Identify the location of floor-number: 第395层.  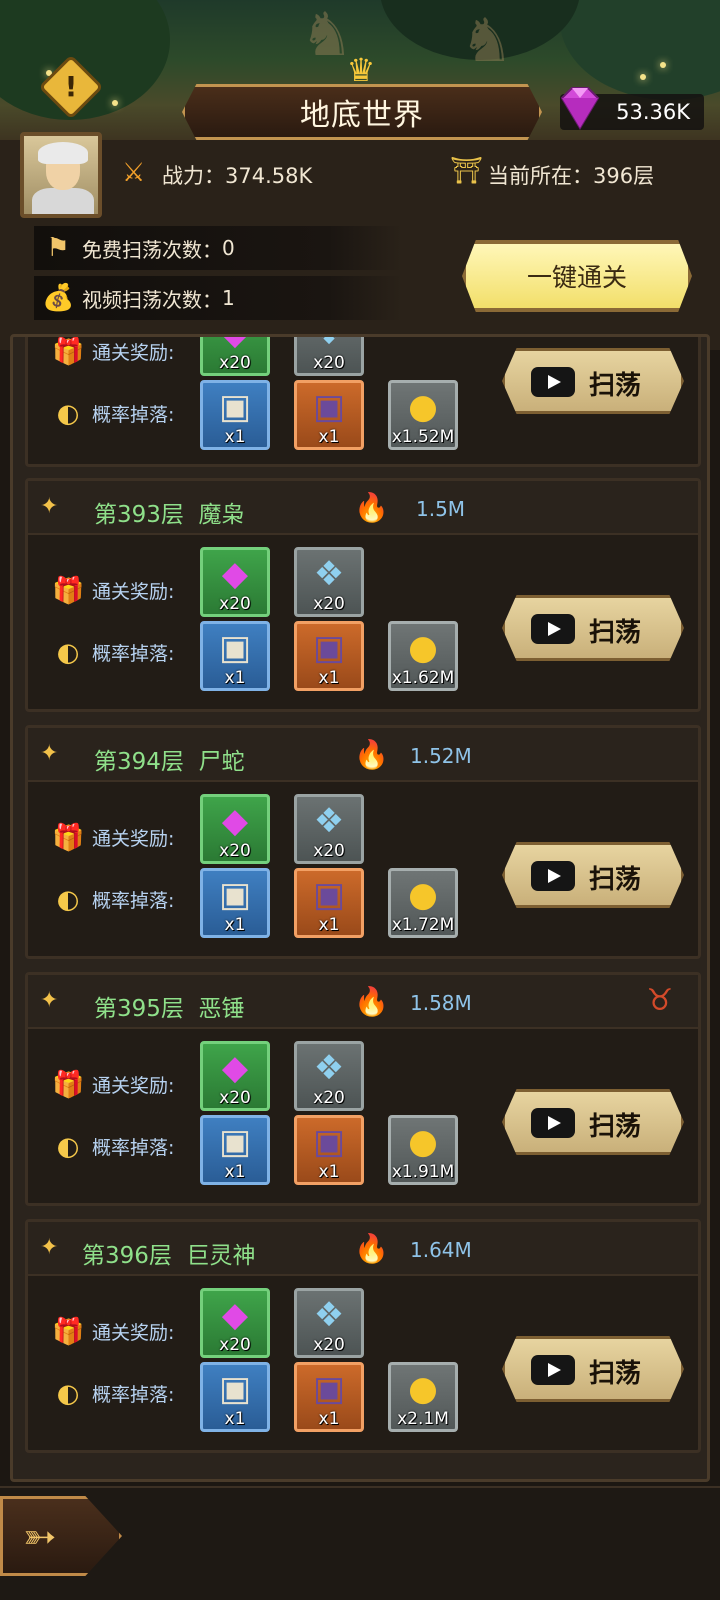
(139, 1009).